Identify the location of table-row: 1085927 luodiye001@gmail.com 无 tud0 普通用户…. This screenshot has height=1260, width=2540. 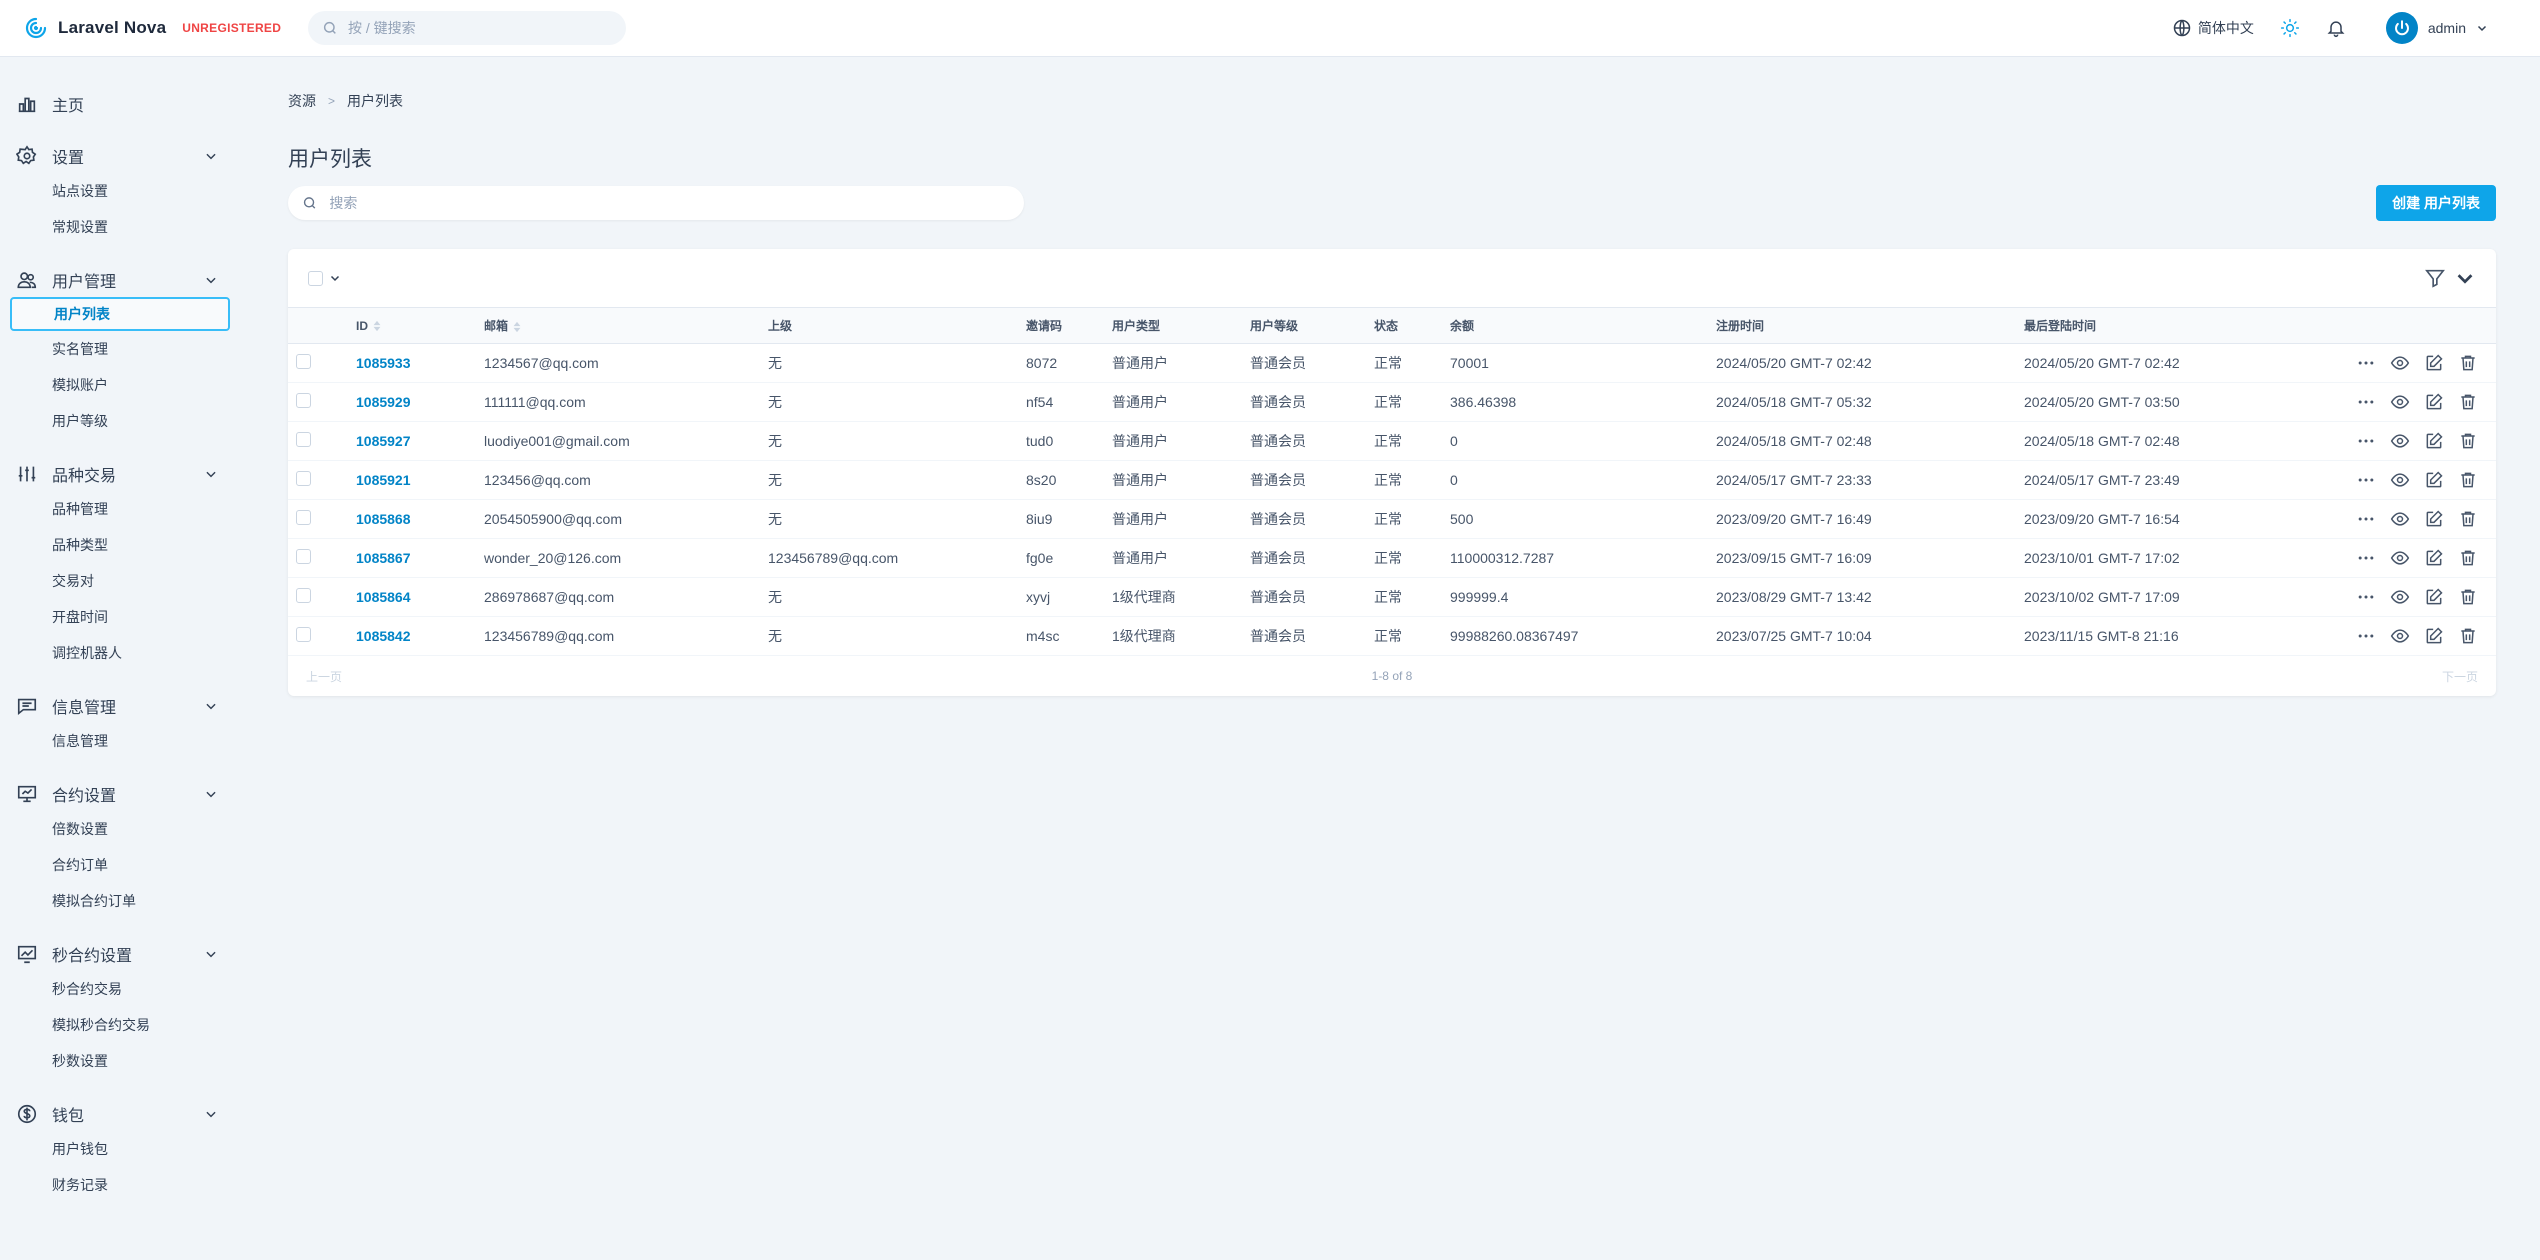
(1392, 441).